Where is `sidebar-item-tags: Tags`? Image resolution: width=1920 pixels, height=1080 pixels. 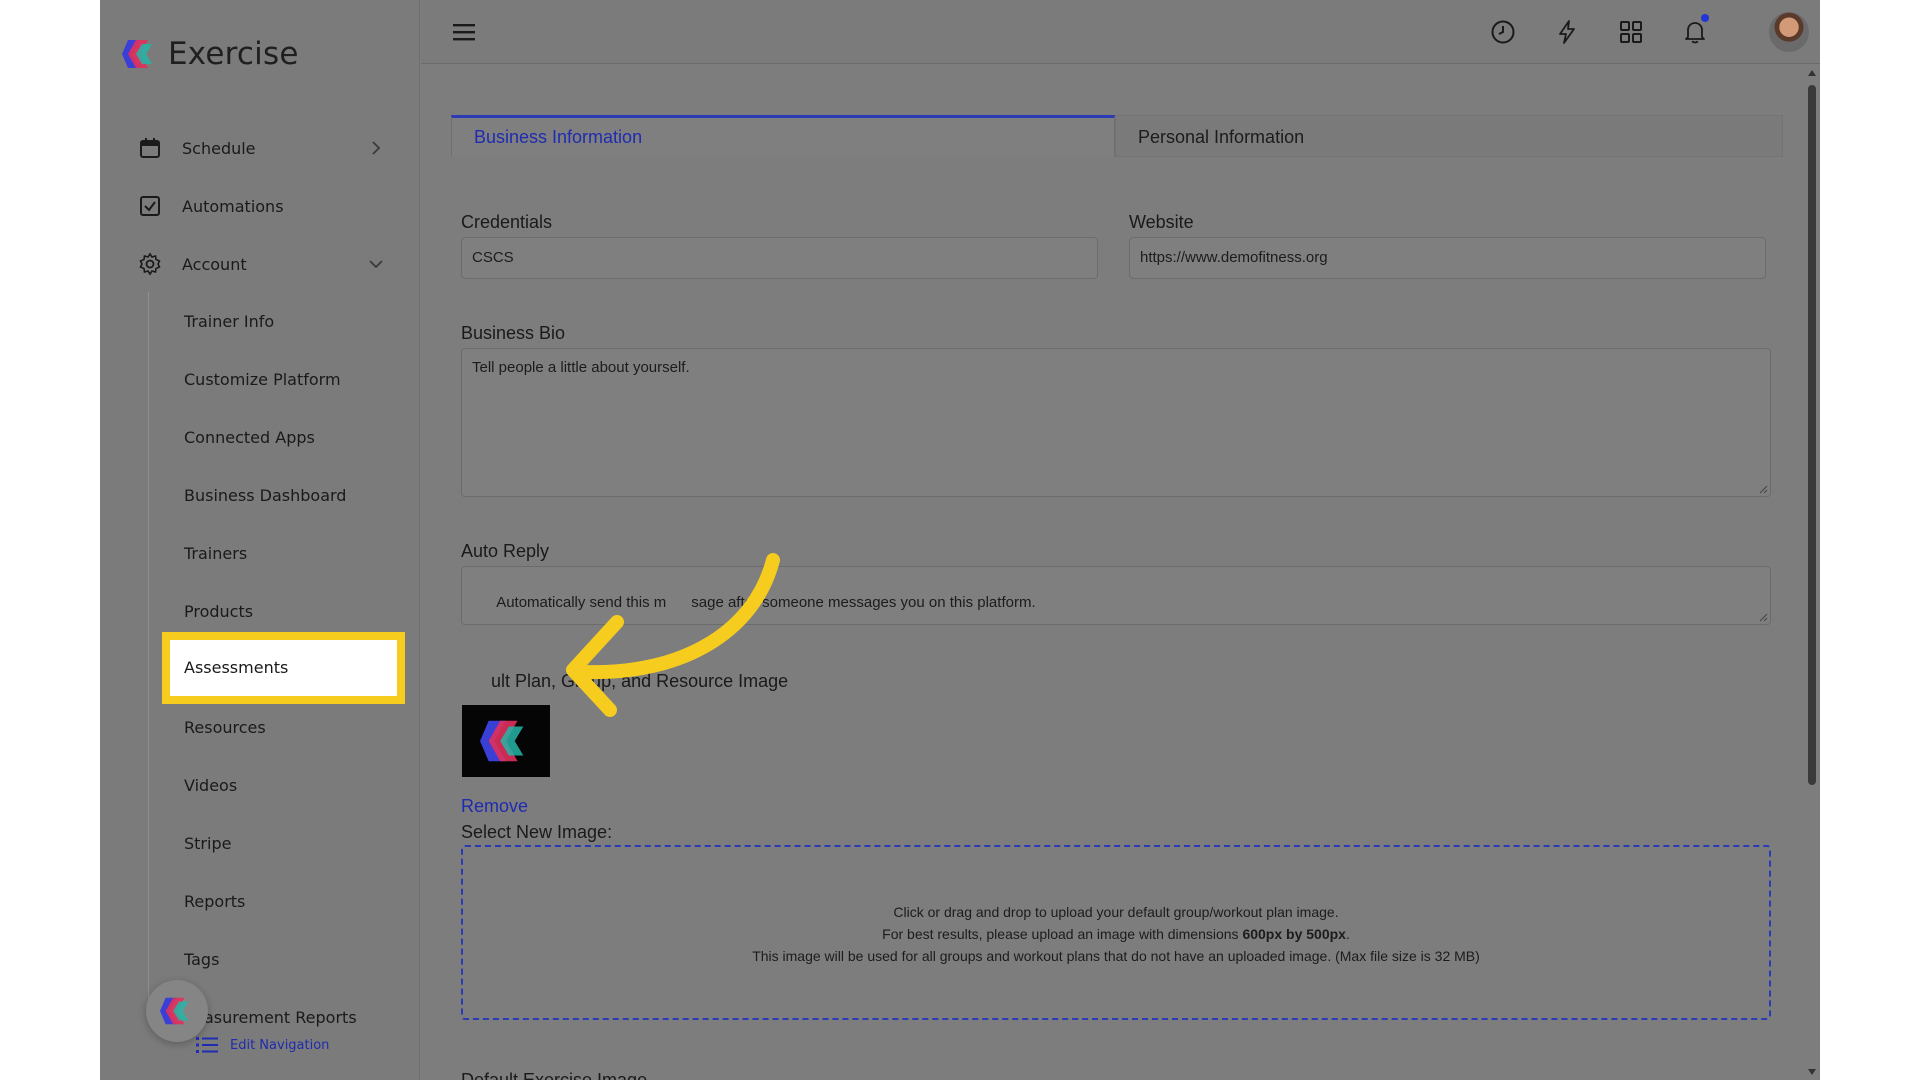 sidebar-item-tags: Tags is located at coordinates (201, 960).